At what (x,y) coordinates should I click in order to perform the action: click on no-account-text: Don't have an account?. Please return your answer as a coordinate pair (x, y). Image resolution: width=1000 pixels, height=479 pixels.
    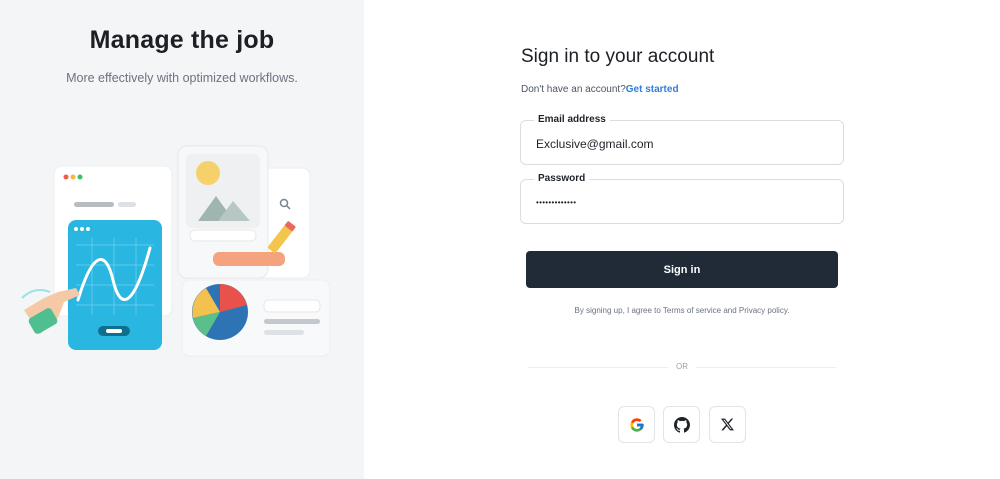
    Looking at the image, I should click on (573, 89).